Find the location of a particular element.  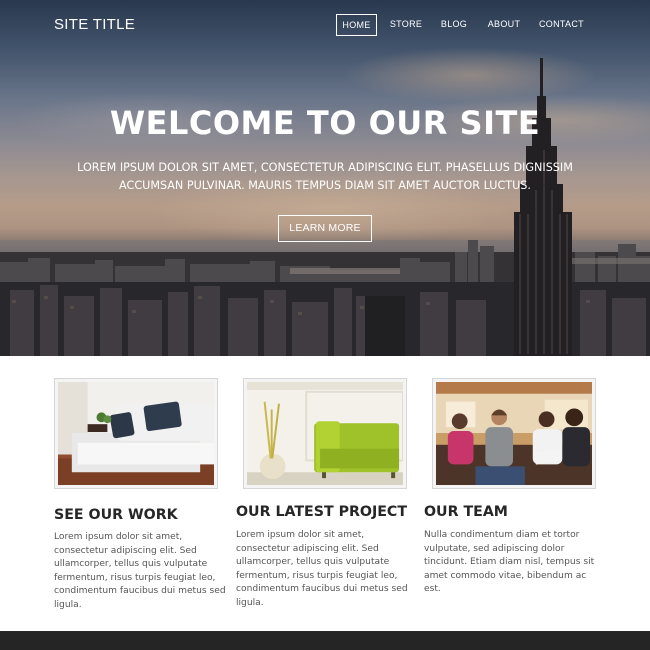

team-group-photo is located at coordinates (514, 433).